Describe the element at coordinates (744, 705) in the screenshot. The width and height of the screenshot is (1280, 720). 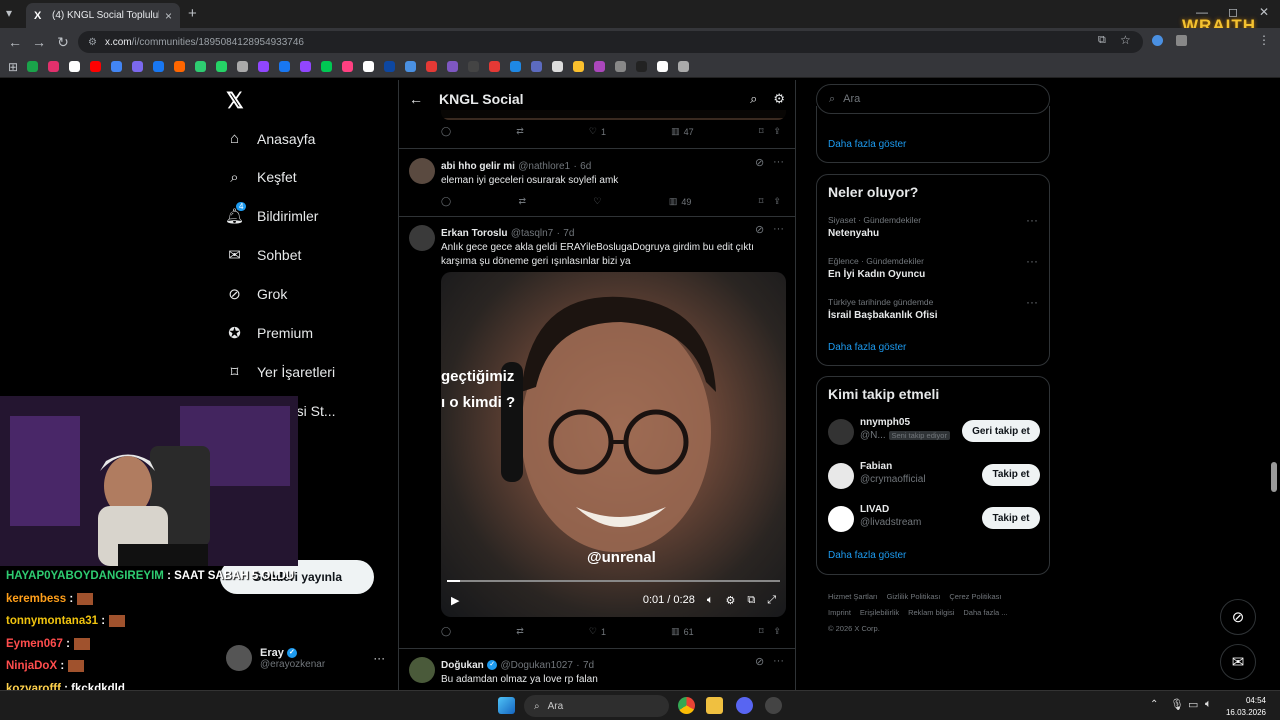
I see `discord-icon` at that location.